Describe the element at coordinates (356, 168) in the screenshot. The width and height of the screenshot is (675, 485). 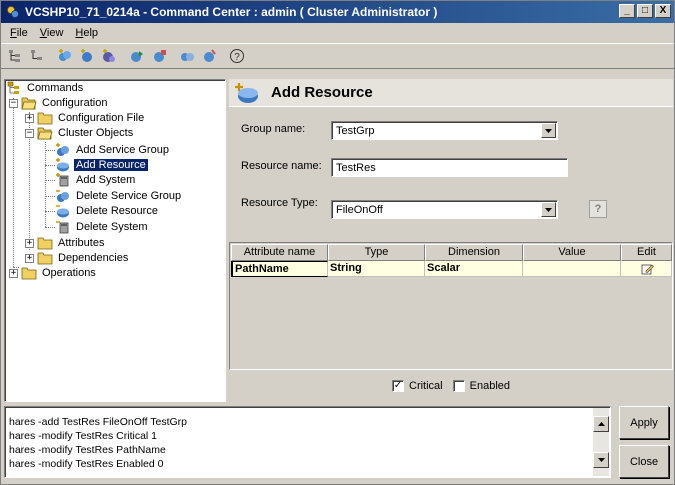
I see `resource-name-value: TestRes` at that location.